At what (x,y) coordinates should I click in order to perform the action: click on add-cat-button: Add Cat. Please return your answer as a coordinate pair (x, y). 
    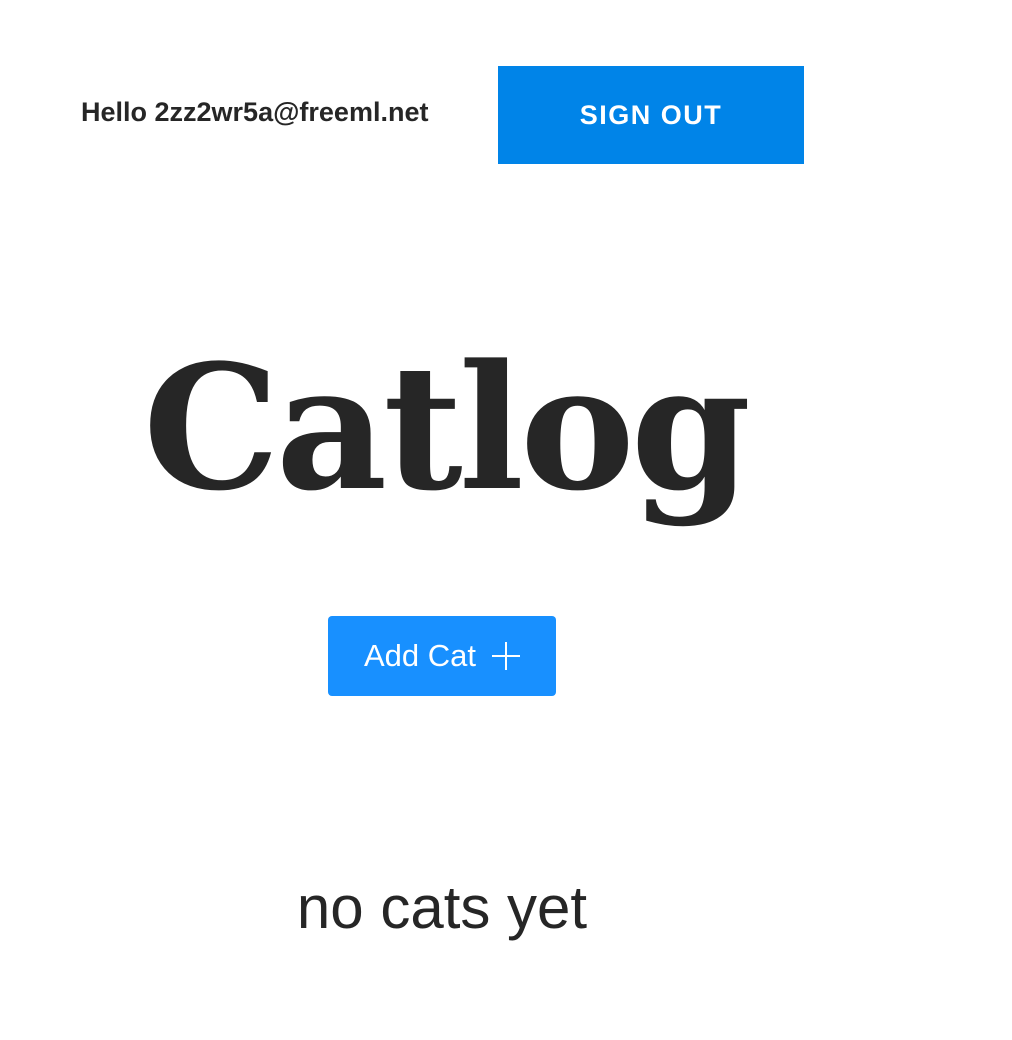
    Looking at the image, I should click on (442, 656).